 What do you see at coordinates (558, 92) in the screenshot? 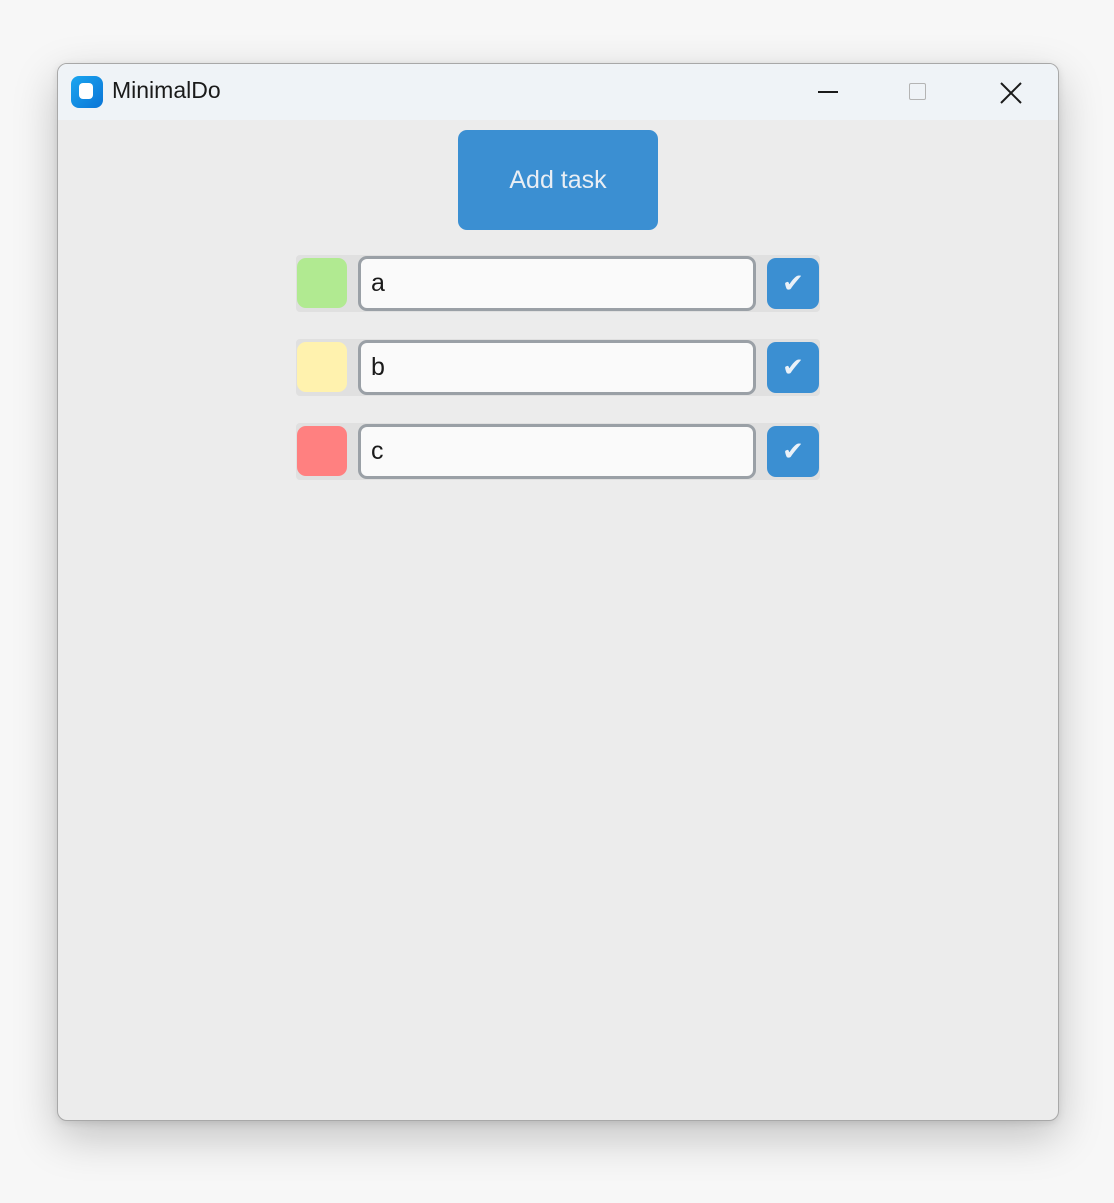
I see `title-bar: MinimalDo` at bounding box center [558, 92].